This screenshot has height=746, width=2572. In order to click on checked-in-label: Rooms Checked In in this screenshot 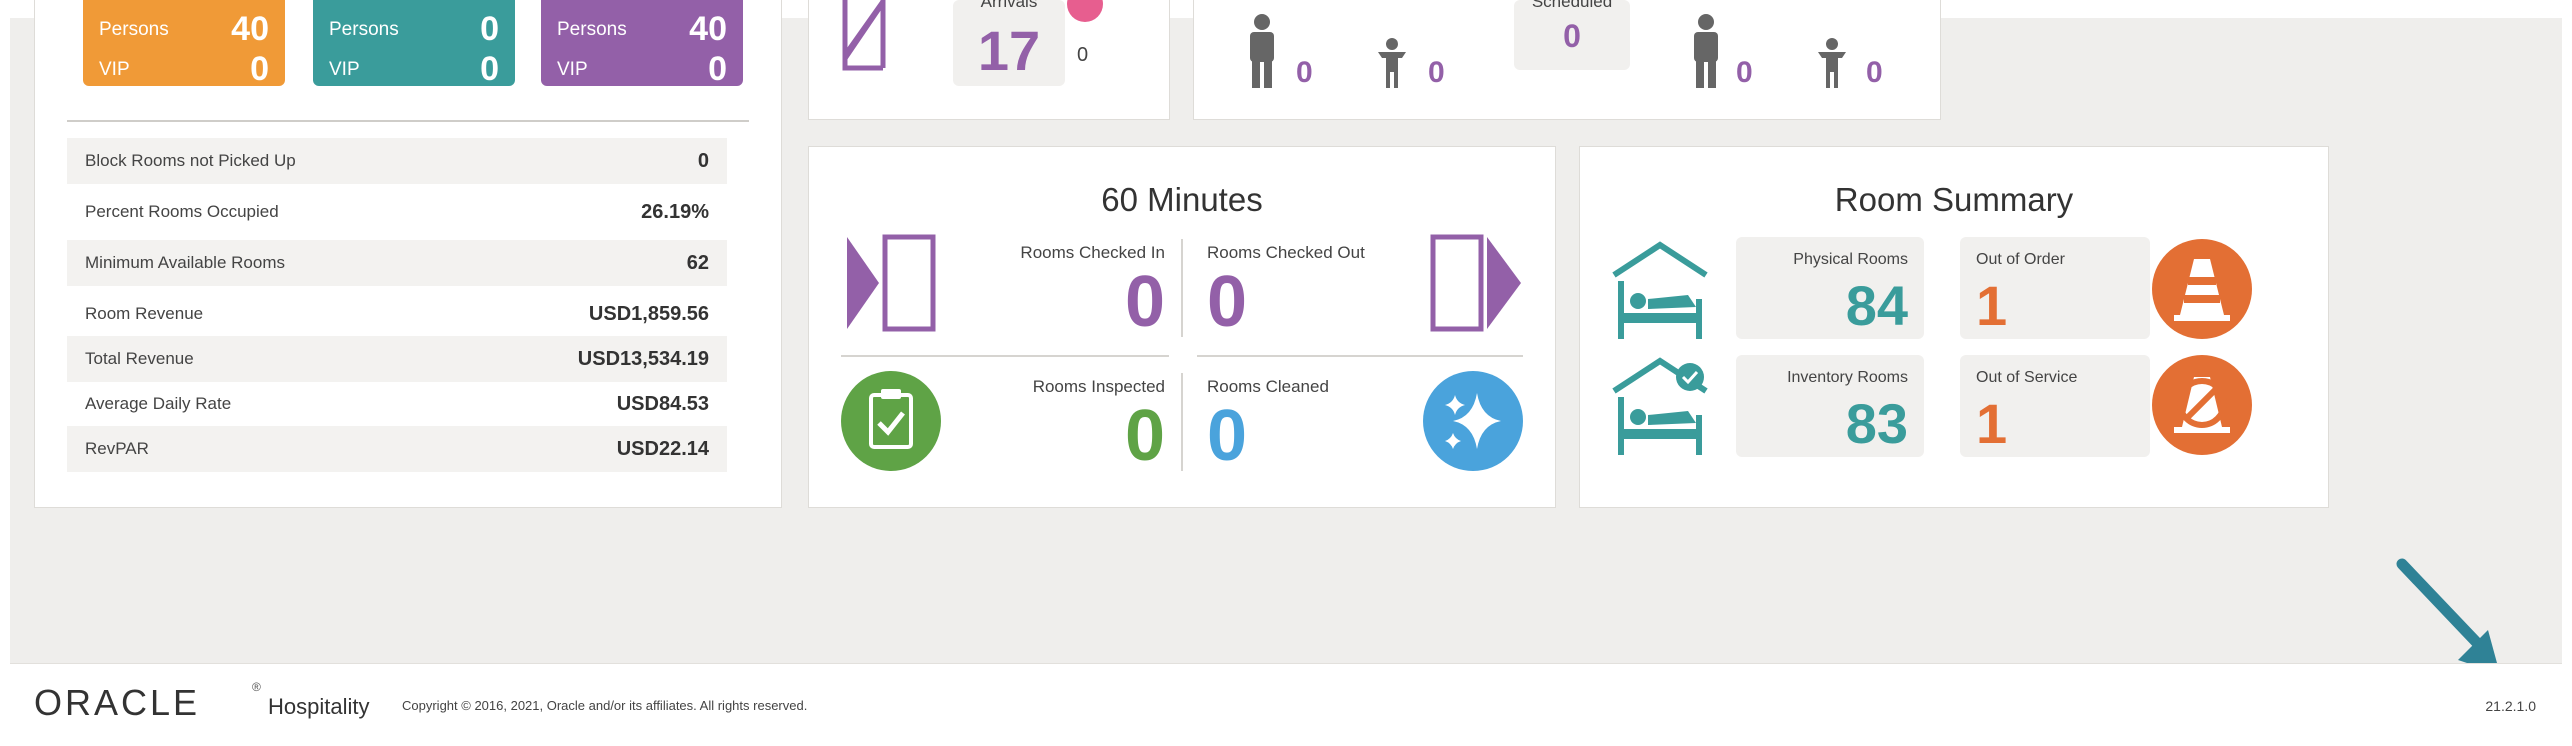, I will do `click(1092, 252)`.